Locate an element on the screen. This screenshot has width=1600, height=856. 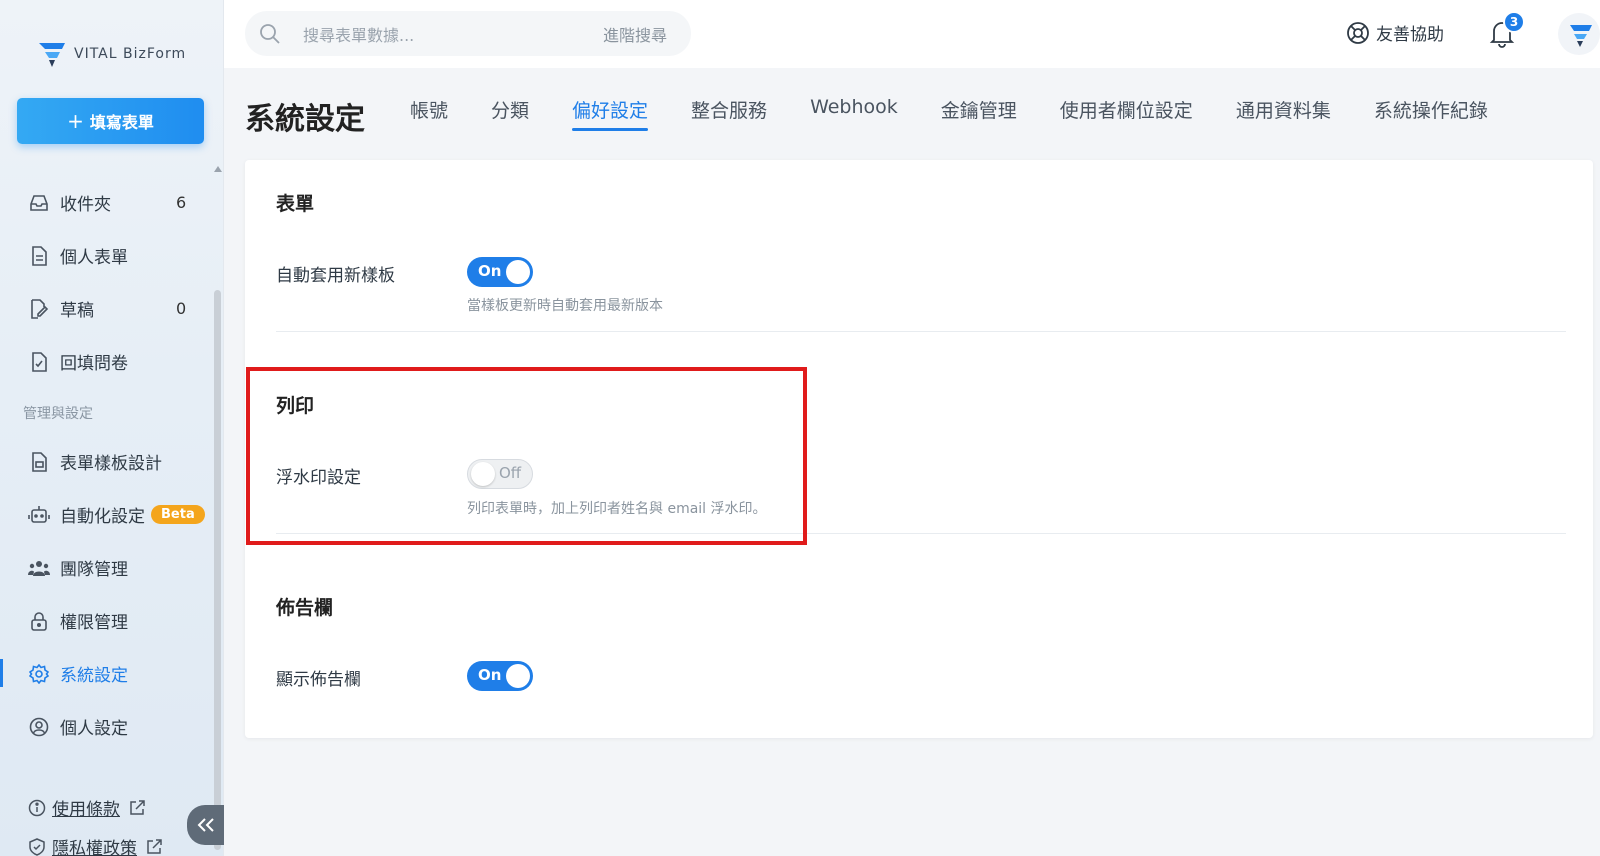
sidebar-item-label: 表單樣板設計 is located at coordinates (111, 464).